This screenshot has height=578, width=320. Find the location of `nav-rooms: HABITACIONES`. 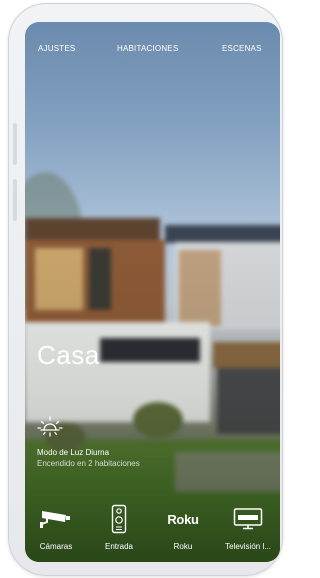

nav-rooms: HABITACIONES is located at coordinates (147, 48).